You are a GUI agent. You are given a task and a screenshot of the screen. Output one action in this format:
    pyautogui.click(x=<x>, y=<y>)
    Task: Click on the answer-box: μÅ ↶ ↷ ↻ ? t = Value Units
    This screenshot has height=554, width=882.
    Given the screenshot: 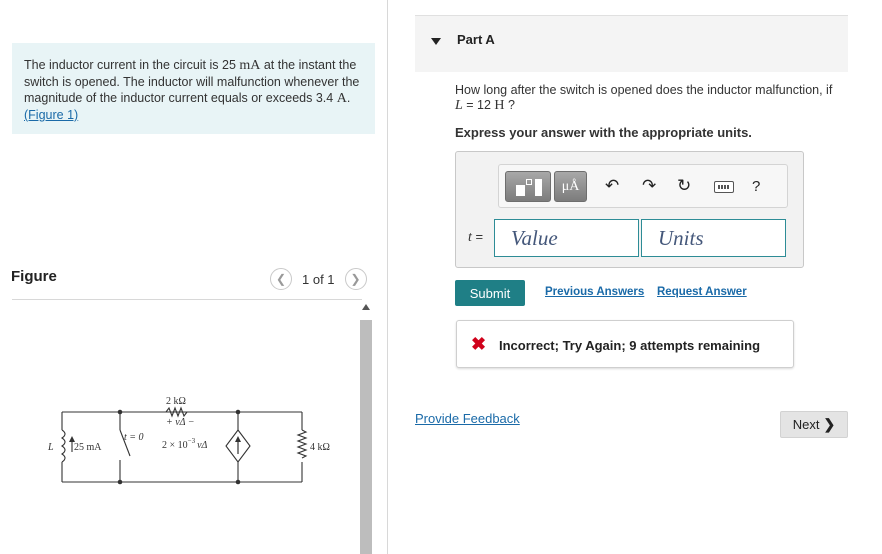 What is the action you would take?
    pyautogui.click(x=629, y=209)
    